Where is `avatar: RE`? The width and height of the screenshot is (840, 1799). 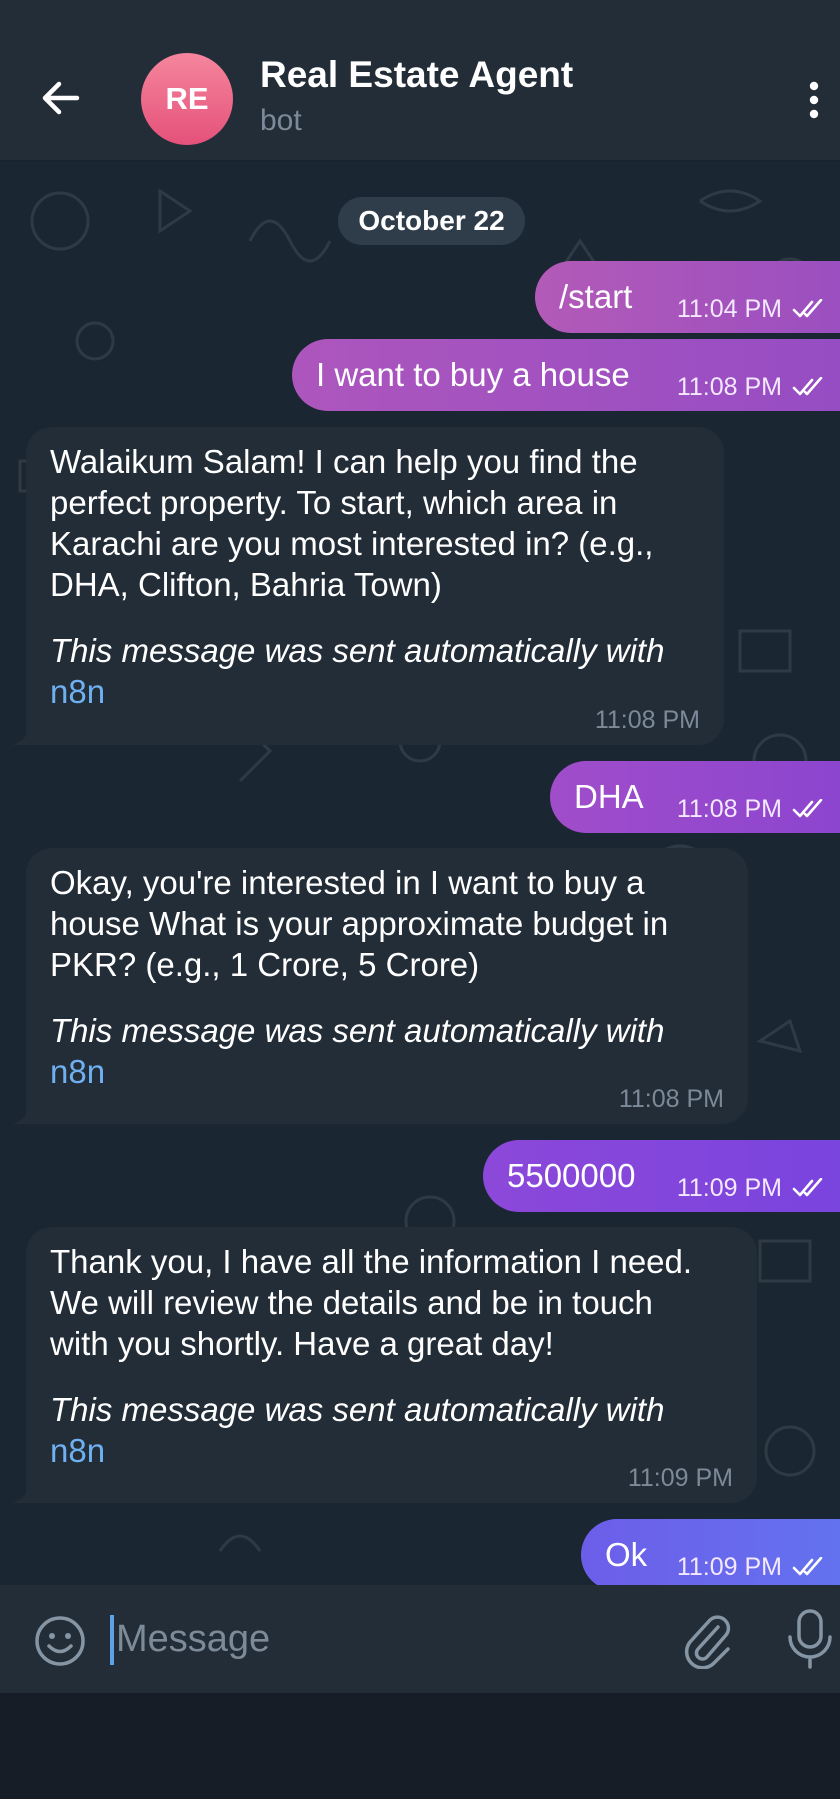
avatar: RE is located at coordinates (187, 99).